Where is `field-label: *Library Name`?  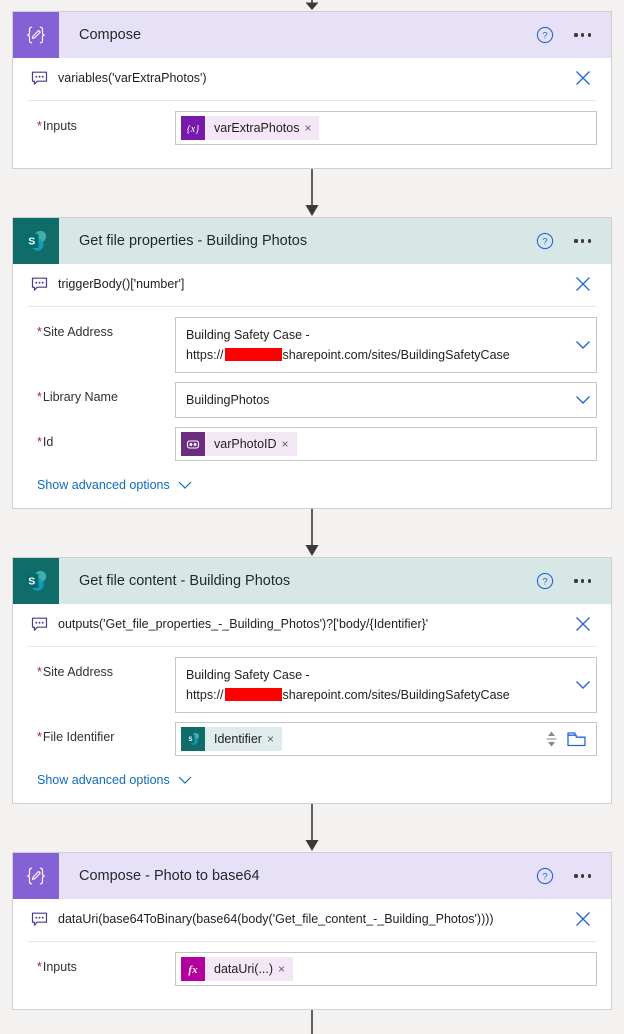
field-label: *Library Name is located at coordinates (77, 397).